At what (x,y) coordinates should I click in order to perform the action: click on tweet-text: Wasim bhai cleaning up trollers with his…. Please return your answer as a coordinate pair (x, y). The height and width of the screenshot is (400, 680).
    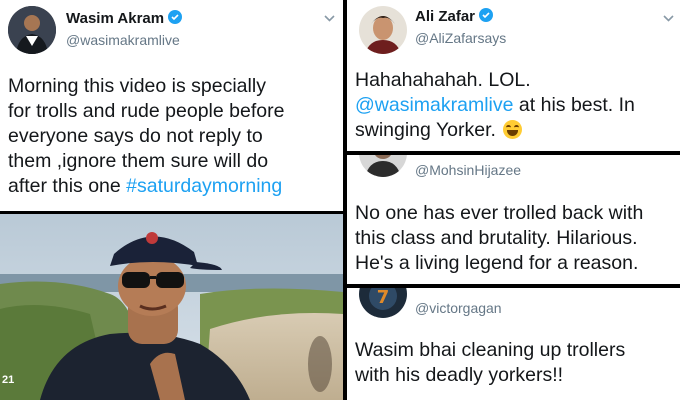
    Looking at the image, I should click on (490, 363).